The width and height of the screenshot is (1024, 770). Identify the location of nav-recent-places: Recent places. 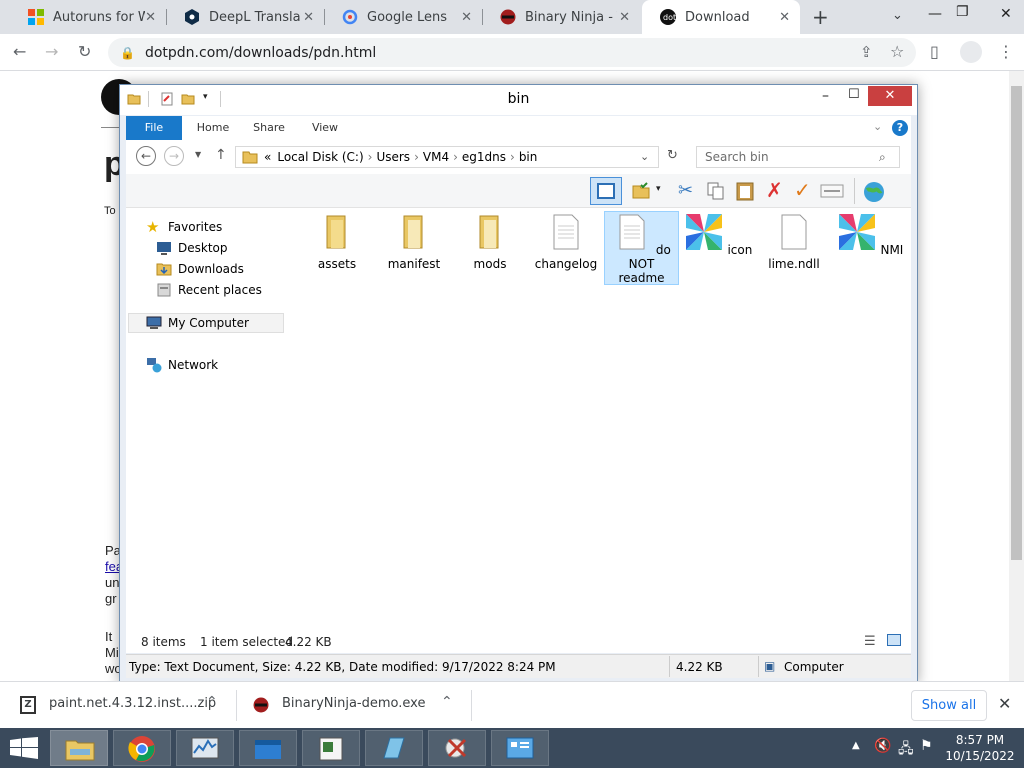
(209, 290).